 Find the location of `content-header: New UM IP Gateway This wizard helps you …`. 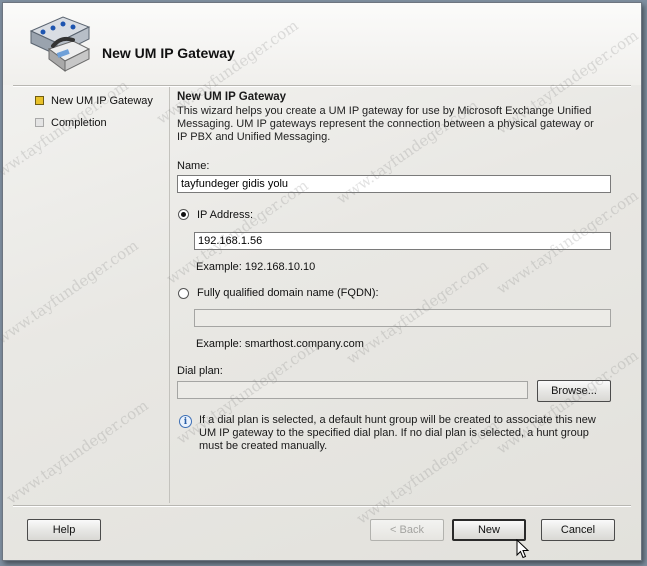

content-header: New UM IP Gateway This wizard helps you … is located at coordinates (397, 117).